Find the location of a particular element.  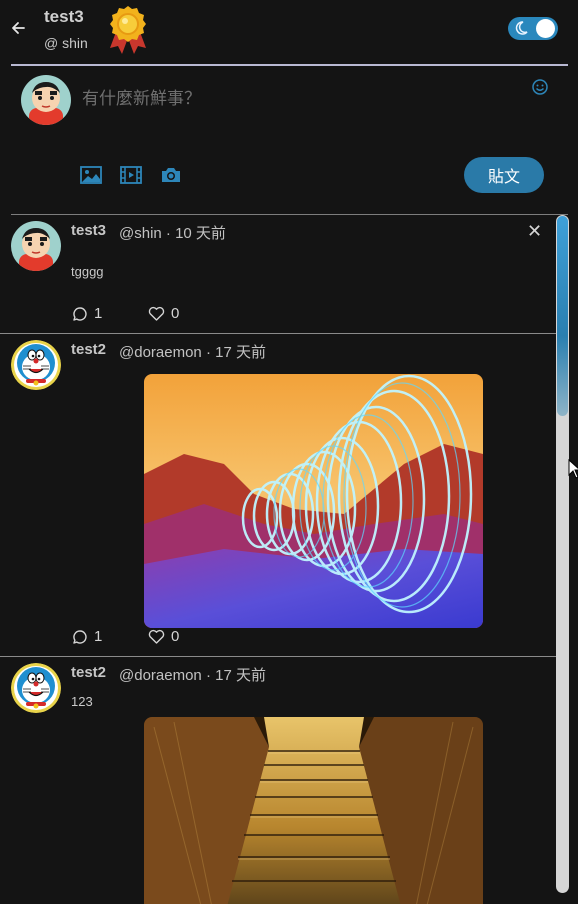

post-image is located at coordinates (313, 810).